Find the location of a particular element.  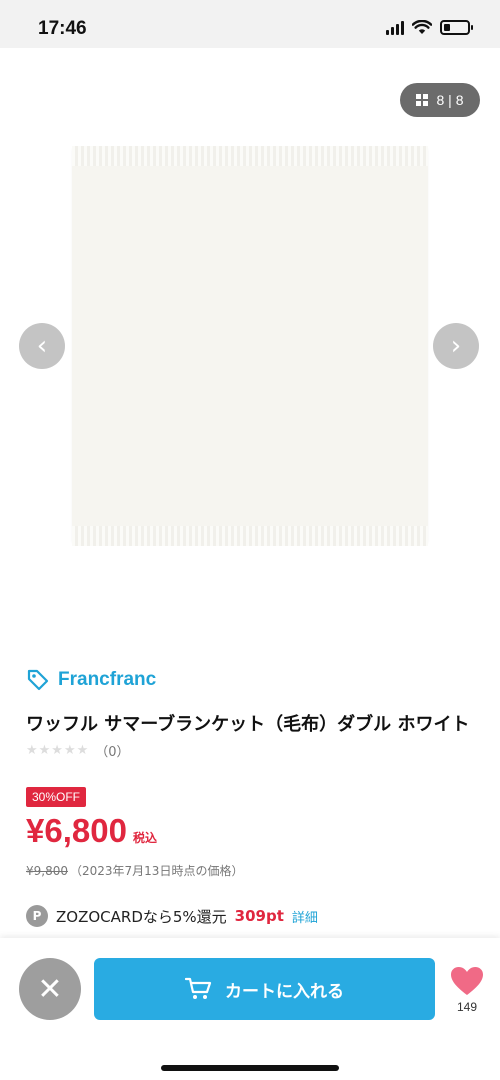

blanket-fringe-top is located at coordinates (250, 156).